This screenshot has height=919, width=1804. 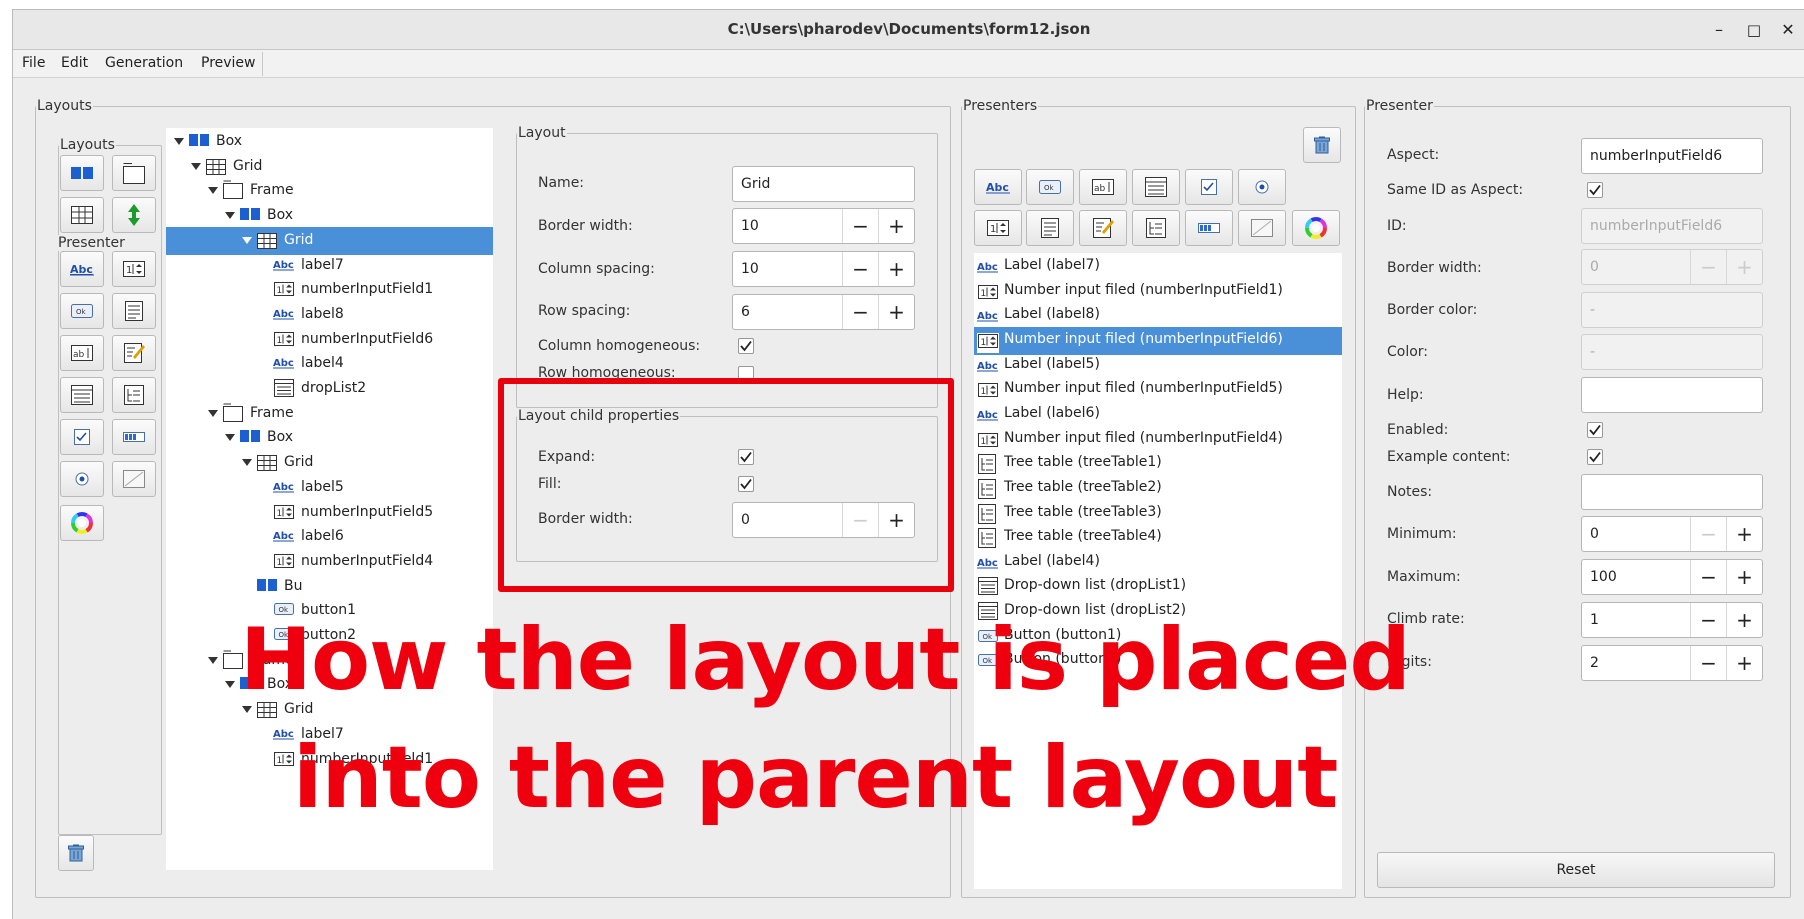 What do you see at coordinates (1754, 30) in the screenshot?
I see `maximize-button: □` at bounding box center [1754, 30].